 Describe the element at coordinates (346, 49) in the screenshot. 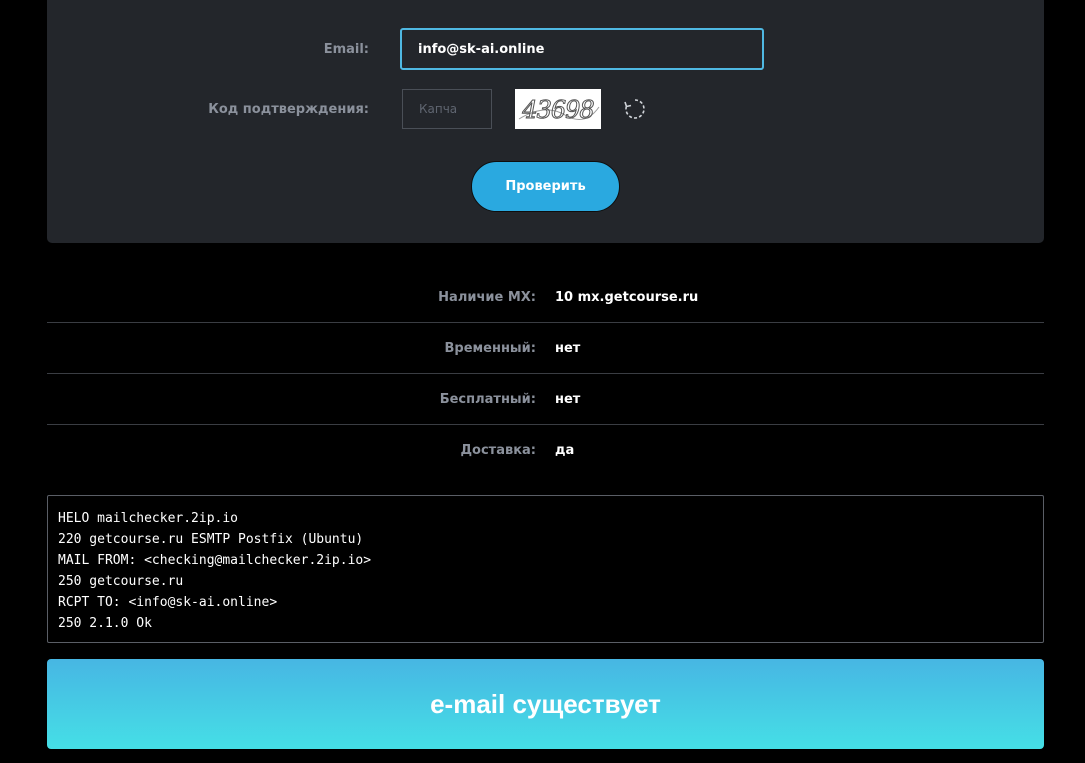

I see `email-label: Email:` at that location.